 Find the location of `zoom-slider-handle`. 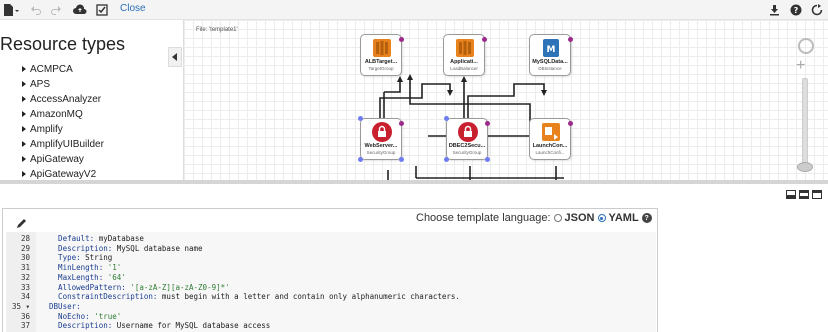

zoom-slider-handle is located at coordinates (805, 167).